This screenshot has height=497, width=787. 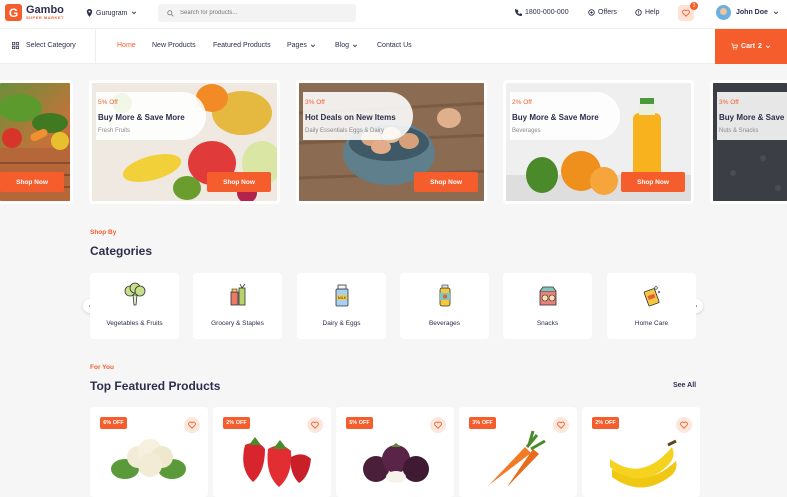 I want to click on categories-section-label: Shop By, so click(x=103, y=232).